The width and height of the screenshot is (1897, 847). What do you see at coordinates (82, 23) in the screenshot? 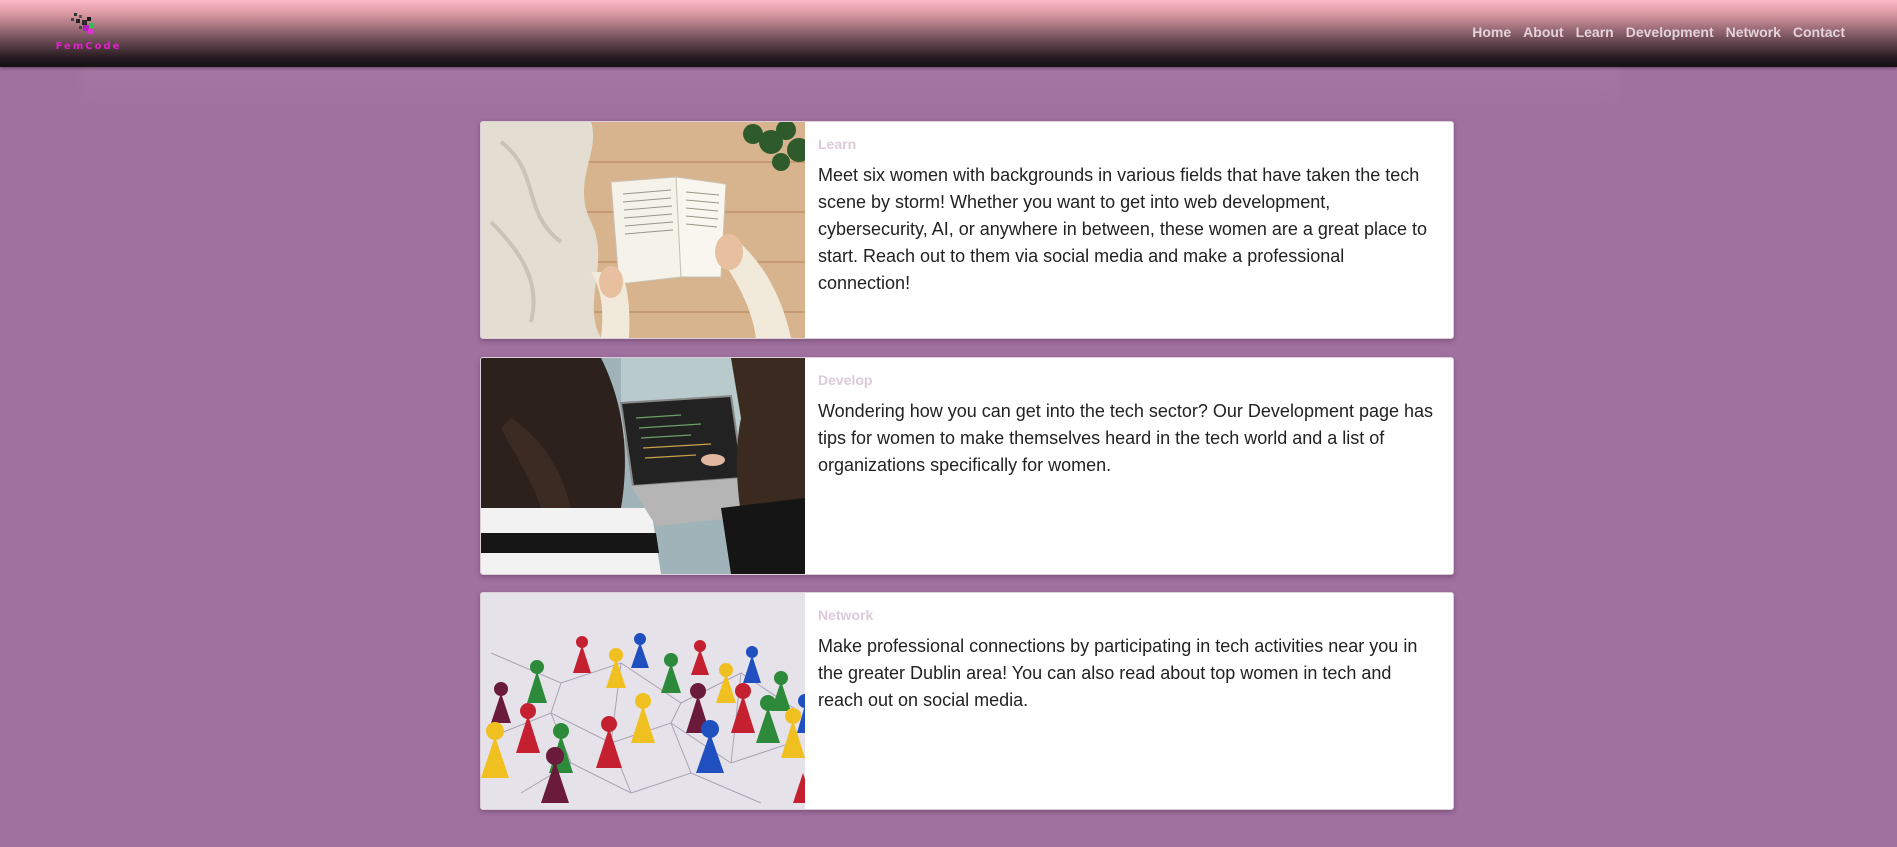
I see `logo-icon` at bounding box center [82, 23].